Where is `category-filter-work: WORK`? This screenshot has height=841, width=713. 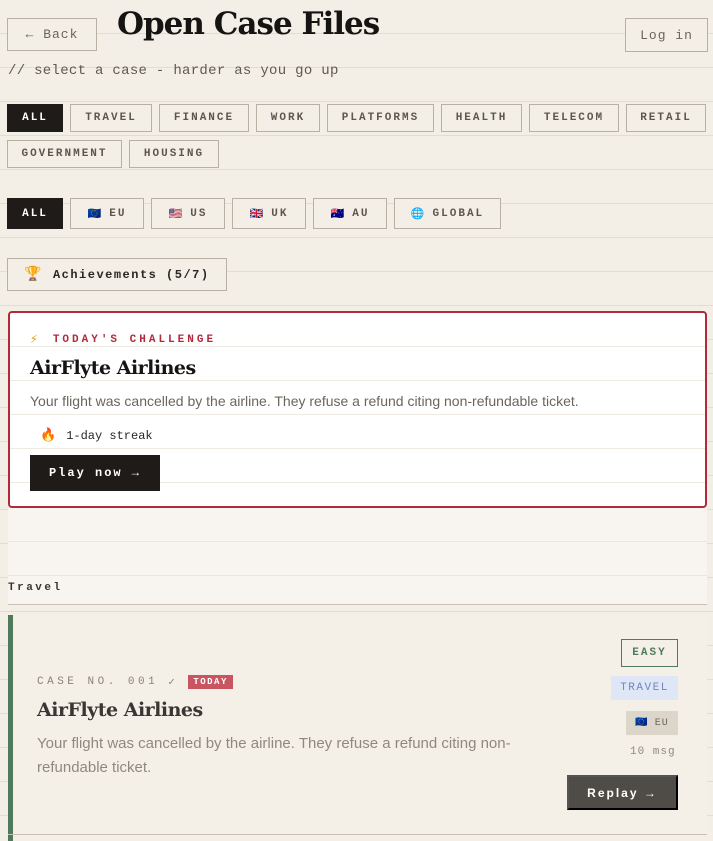
category-filter-work: WORK is located at coordinates (288, 118).